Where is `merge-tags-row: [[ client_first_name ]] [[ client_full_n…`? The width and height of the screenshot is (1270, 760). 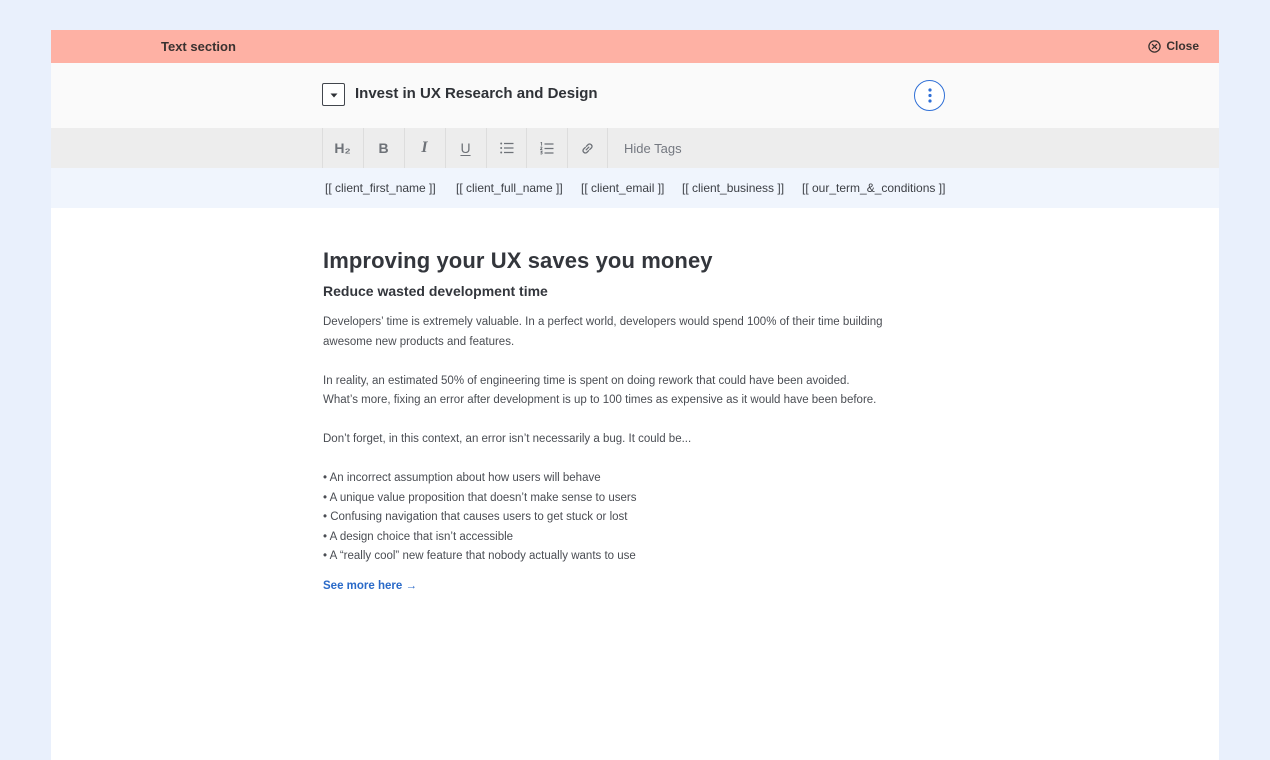 merge-tags-row: [[ client_first_name ]] [[ client_full_n… is located at coordinates (635, 188).